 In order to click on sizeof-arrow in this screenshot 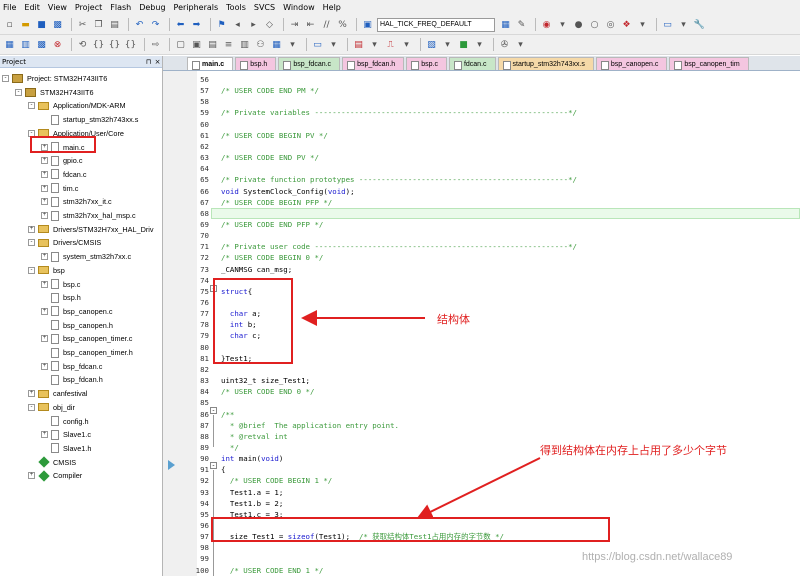, I will do `click(478, 488)`.